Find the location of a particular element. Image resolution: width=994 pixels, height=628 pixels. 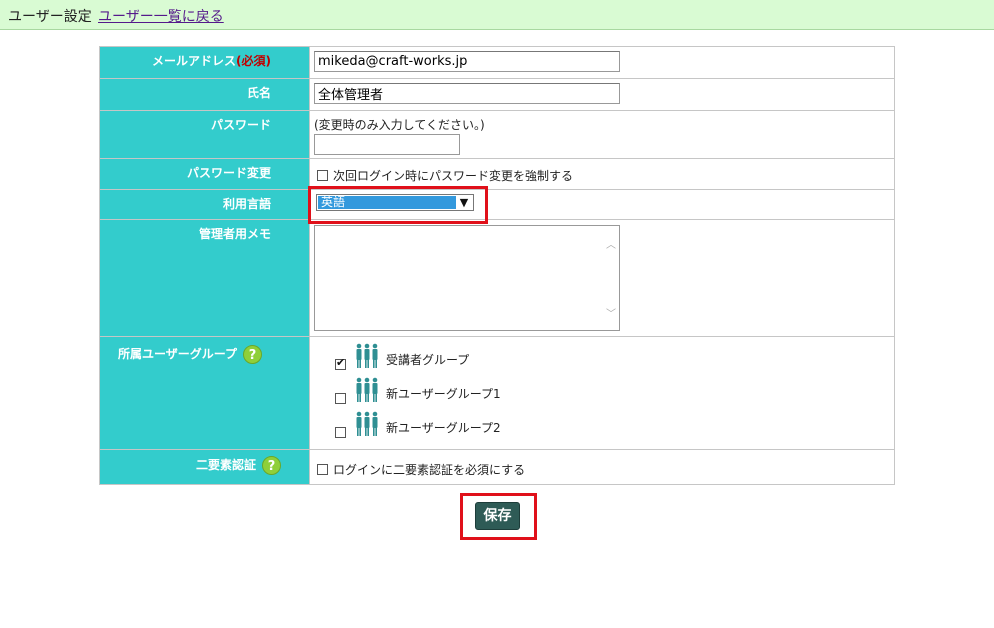

scroll-down-icon: ﹀ is located at coordinates (611, 312).